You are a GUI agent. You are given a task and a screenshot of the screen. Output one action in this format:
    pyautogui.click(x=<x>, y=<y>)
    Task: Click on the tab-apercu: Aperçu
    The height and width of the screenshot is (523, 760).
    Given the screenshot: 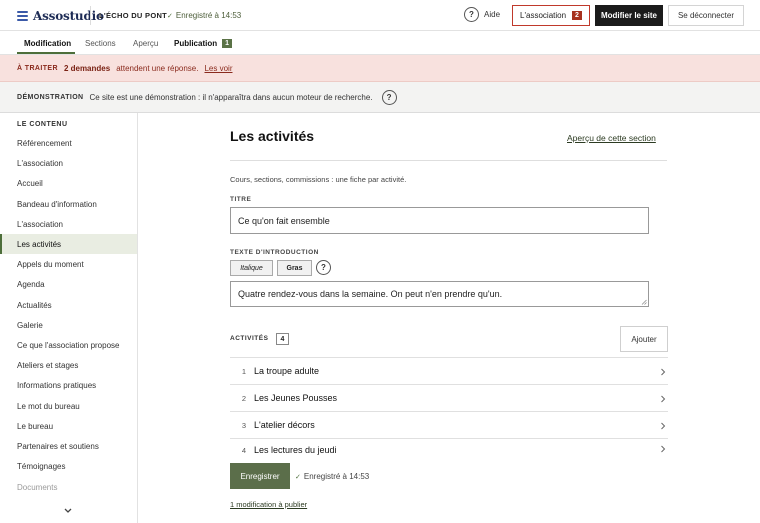 What is the action you would take?
    pyautogui.click(x=145, y=43)
    